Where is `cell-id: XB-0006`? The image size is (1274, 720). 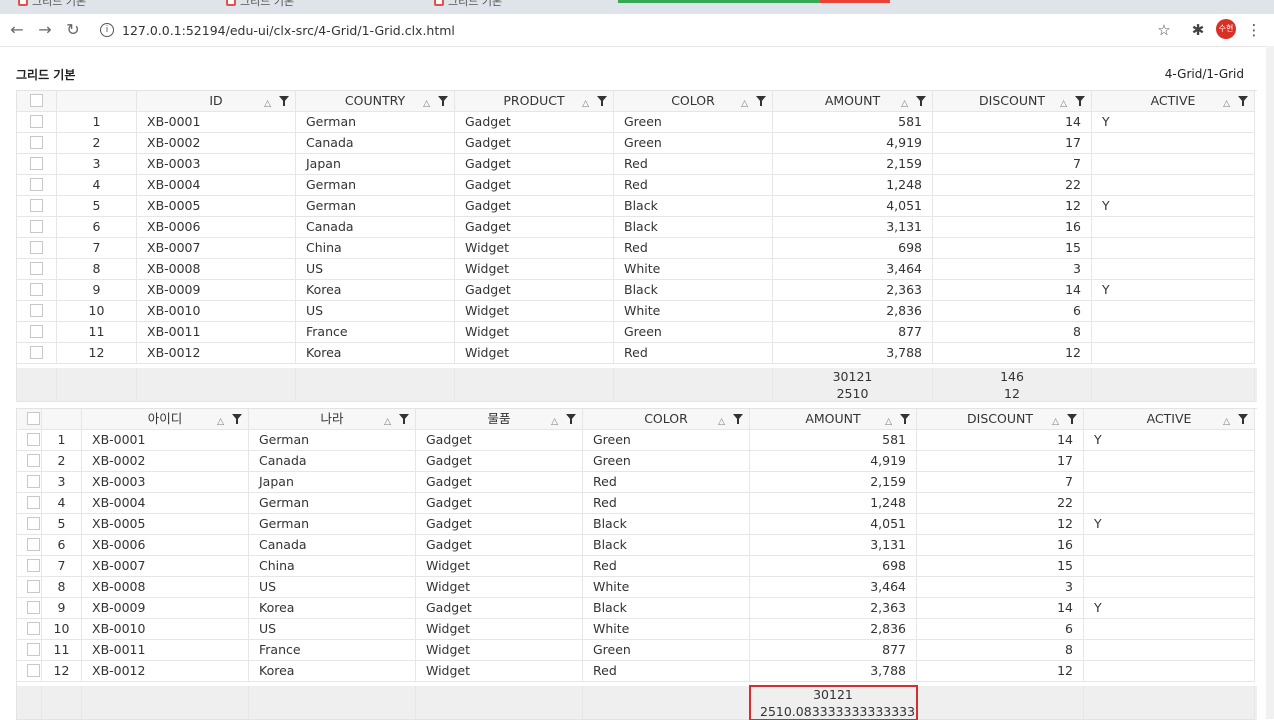 cell-id: XB-0006 is located at coordinates (216, 227).